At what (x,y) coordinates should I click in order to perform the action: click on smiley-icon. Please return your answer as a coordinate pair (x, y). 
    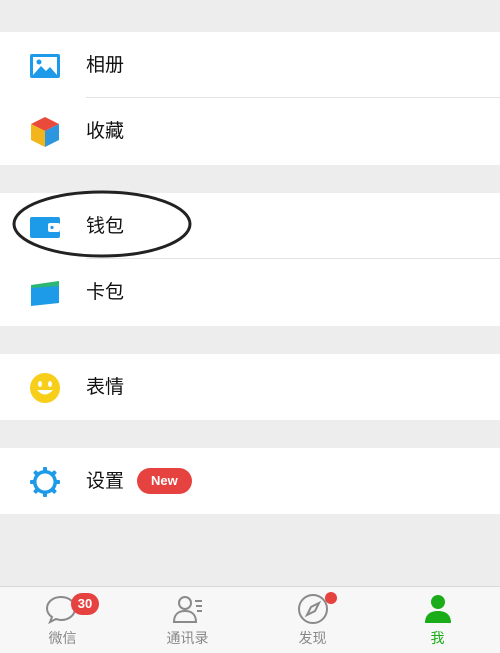
    Looking at the image, I should click on (45, 388).